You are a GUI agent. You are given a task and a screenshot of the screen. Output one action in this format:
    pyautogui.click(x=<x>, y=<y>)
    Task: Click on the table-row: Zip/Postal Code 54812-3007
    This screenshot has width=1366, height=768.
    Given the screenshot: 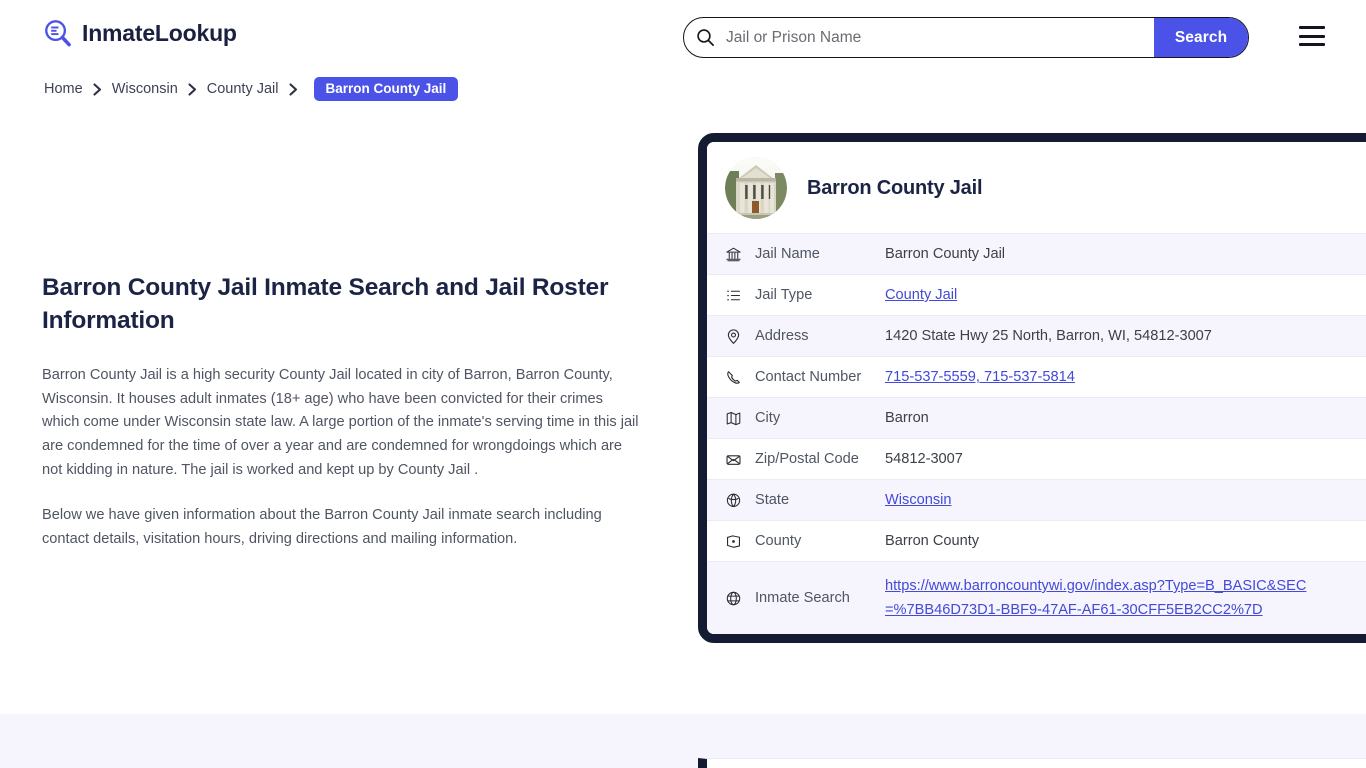 What is the action you would take?
    pyautogui.click(x=1036, y=459)
    